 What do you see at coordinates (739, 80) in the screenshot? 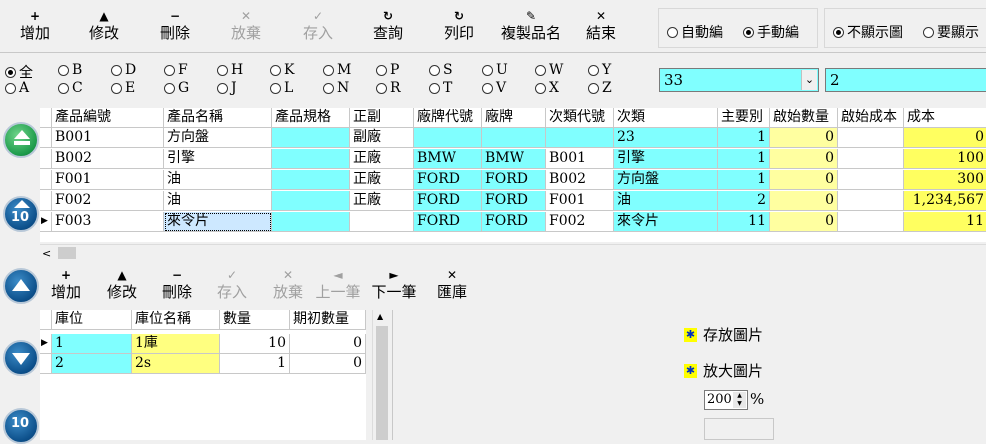
I see `filter-select: 33 ⌄` at bounding box center [739, 80].